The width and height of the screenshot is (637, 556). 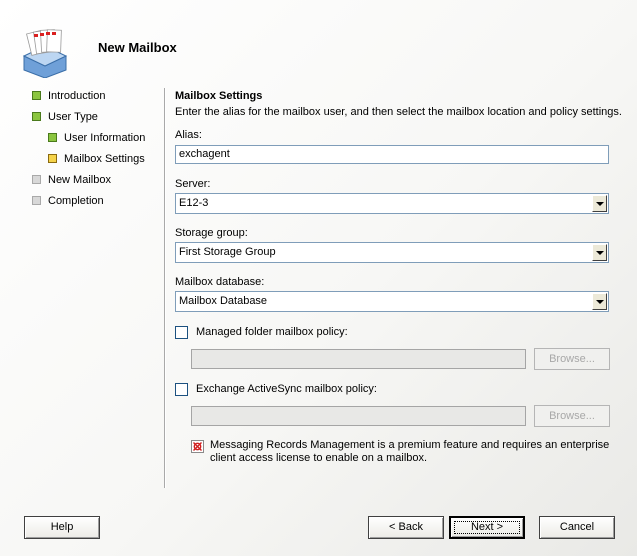 What do you see at coordinates (181, 332) in the screenshot?
I see `managed-folder-policy-checkbox` at bounding box center [181, 332].